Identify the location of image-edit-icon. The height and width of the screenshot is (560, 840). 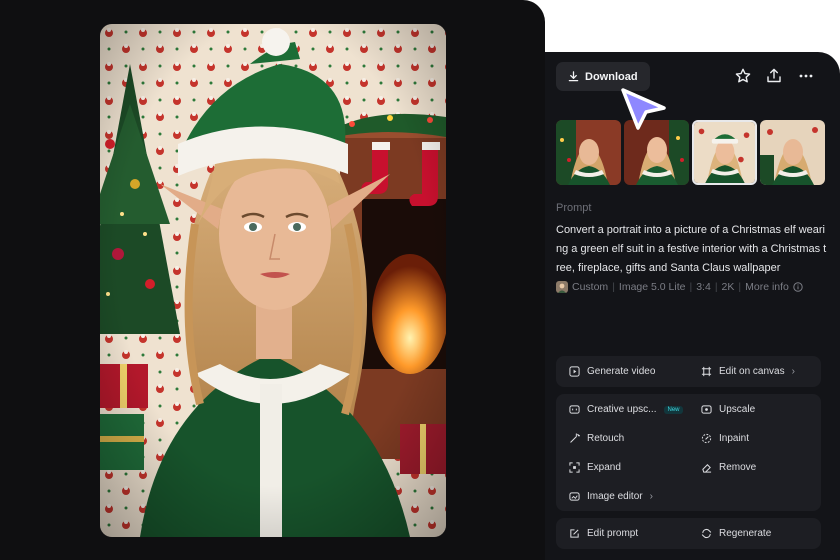
(574, 496).